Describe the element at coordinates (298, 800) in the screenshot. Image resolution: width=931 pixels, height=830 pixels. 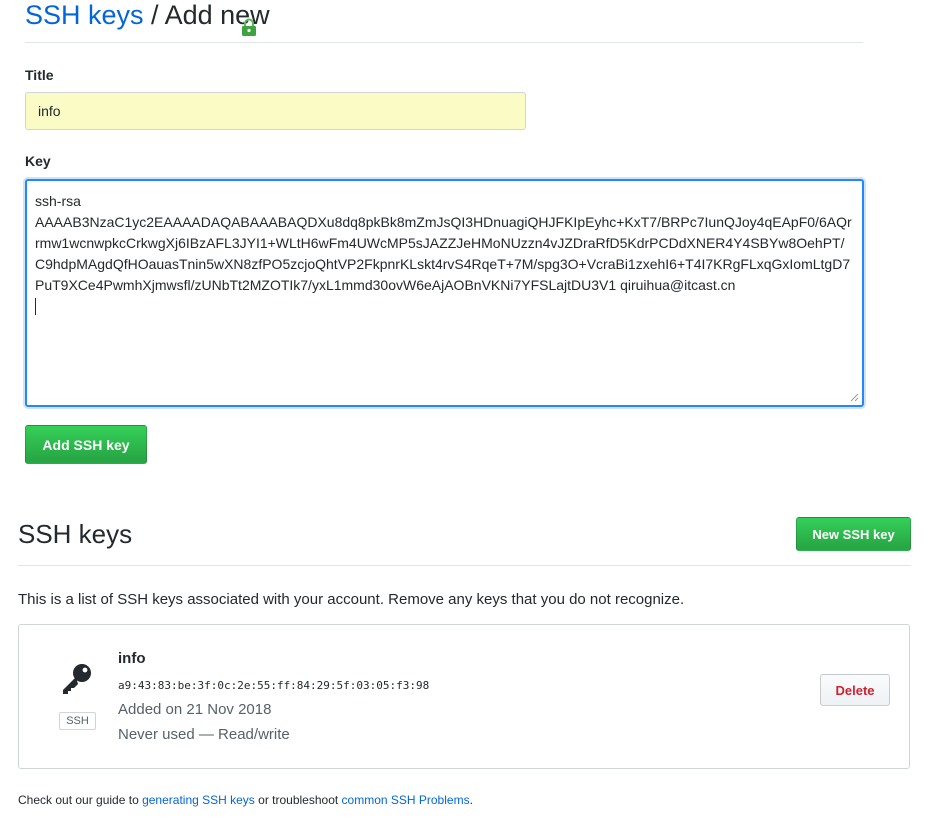
I see `footer-middle: or troubleshoot` at that location.